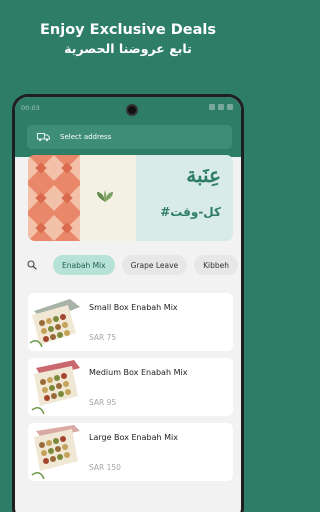 Image resolution: width=320 pixels, height=512 pixels. Describe the element at coordinates (133, 437) in the screenshot. I see `product-name: Large Box Enabah Mix` at that location.